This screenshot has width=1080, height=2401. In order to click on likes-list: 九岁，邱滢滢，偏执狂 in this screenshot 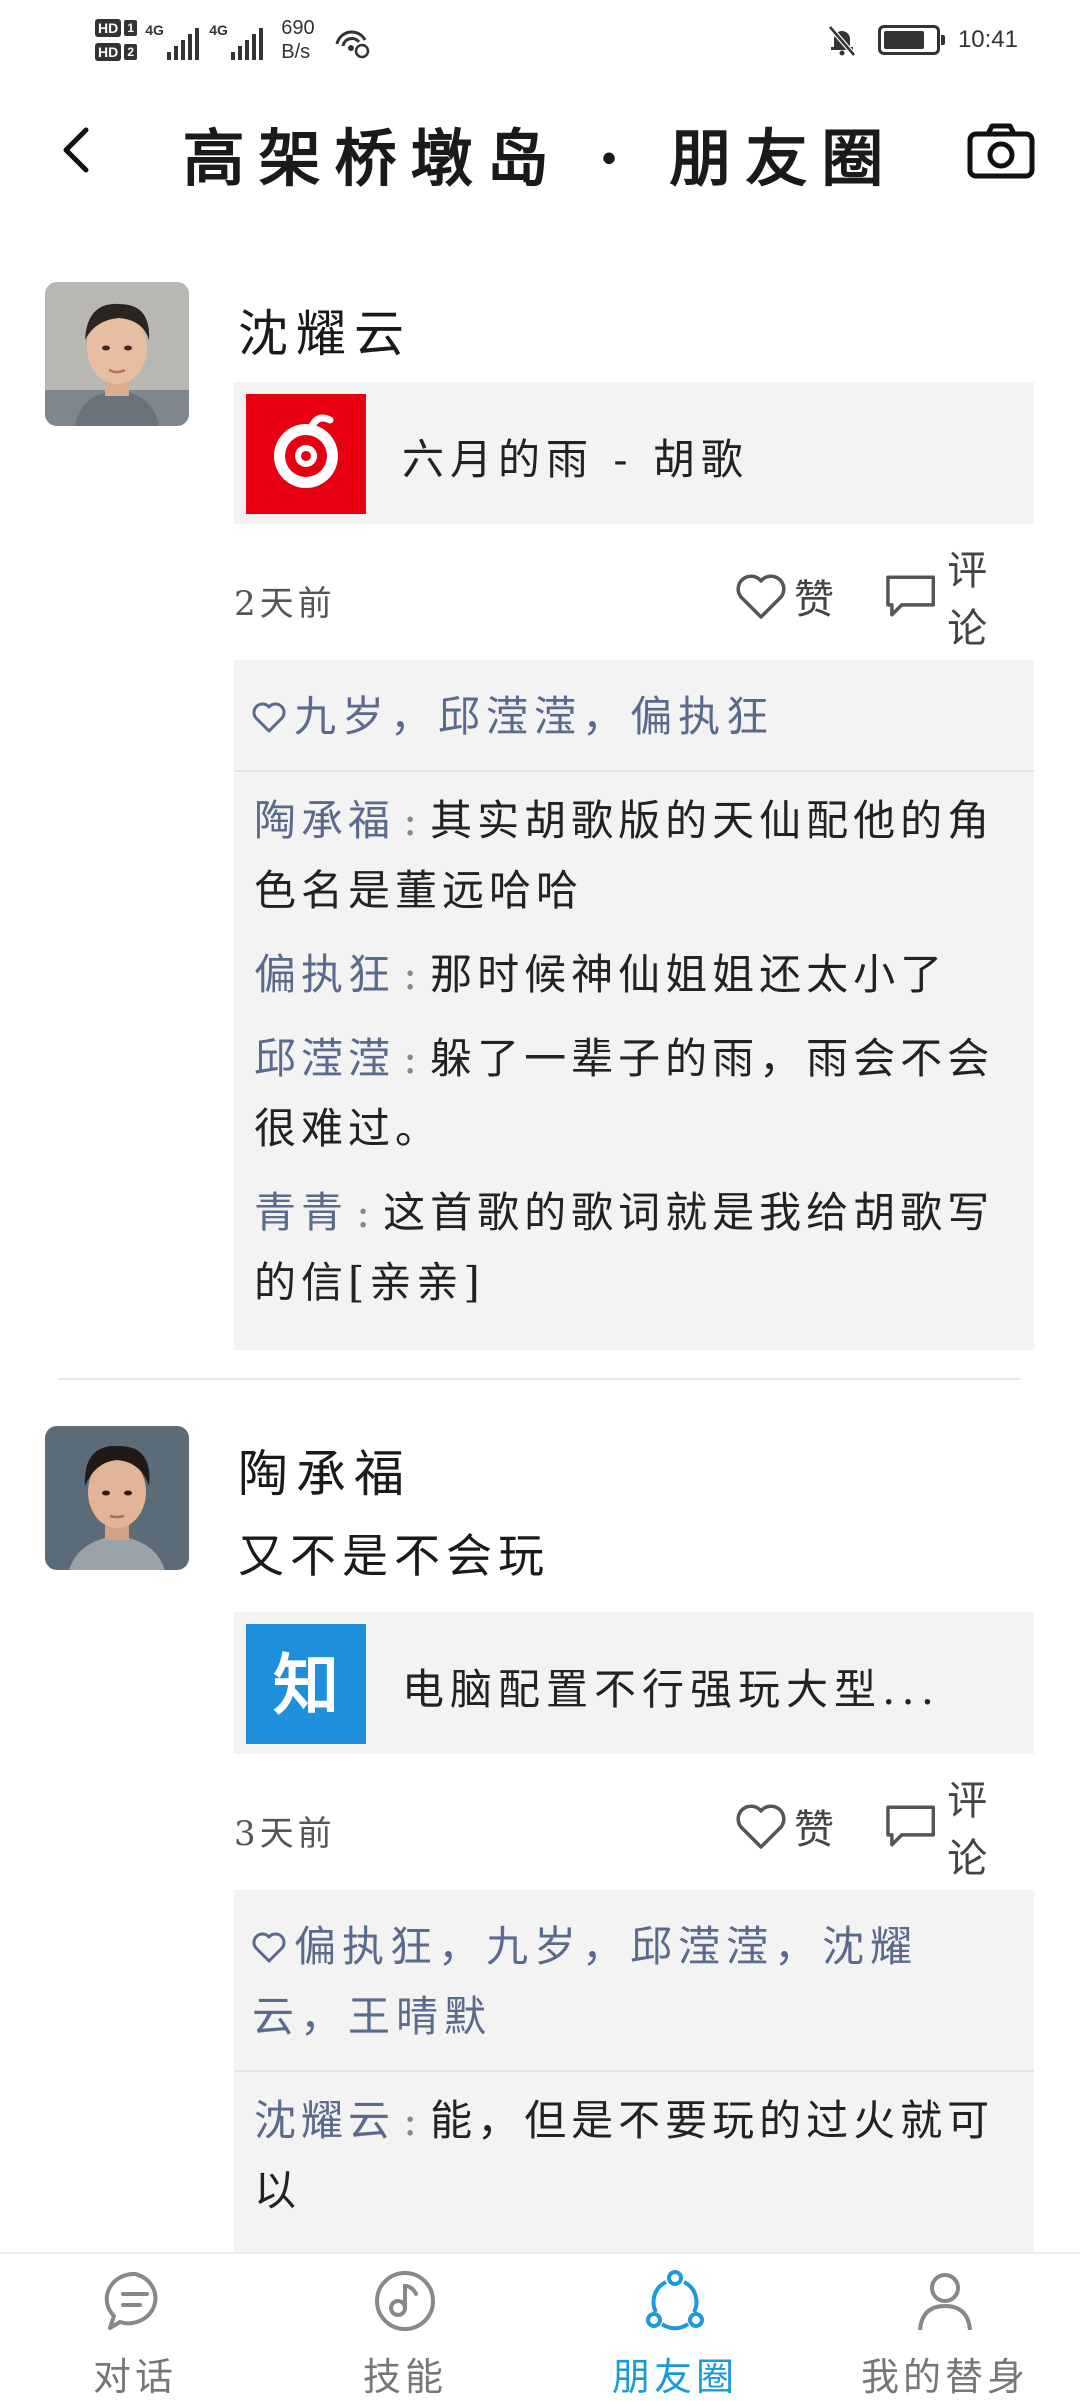, I will do `click(634, 716)`.